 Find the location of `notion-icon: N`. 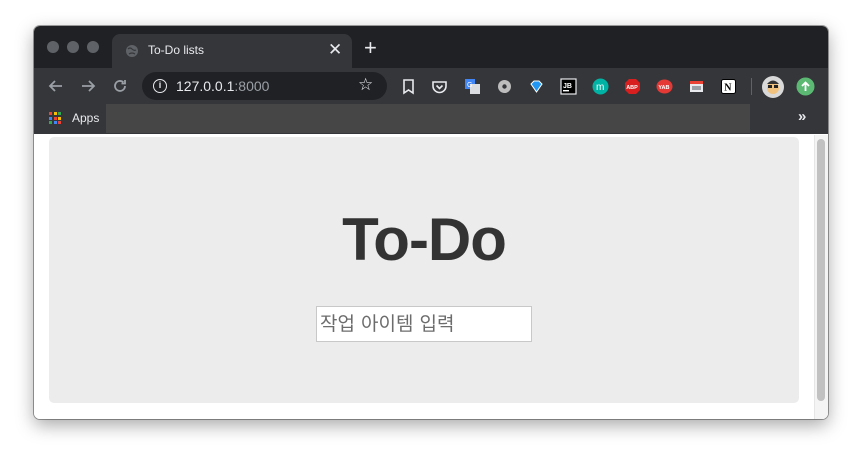

notion-icon: N is located at coordinates (728, 86).